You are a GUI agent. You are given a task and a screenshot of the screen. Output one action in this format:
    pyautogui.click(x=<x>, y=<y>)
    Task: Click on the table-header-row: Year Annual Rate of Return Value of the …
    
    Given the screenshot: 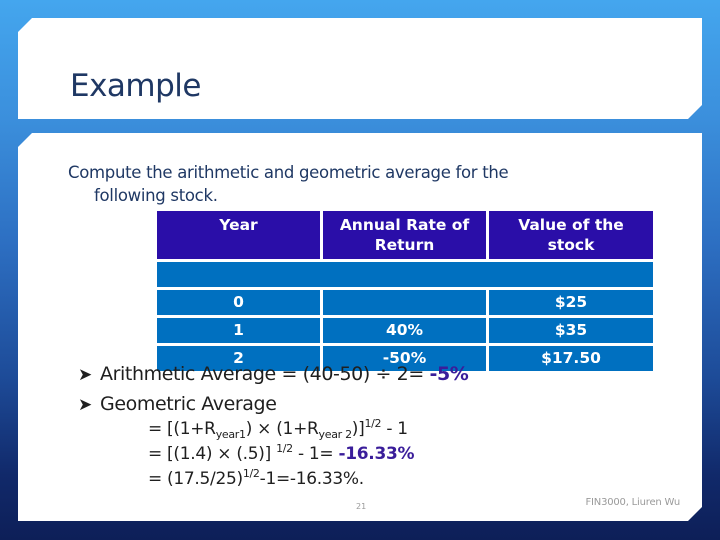 What is the action you would take?
    pyautogui.click(x=405, y=235)
    